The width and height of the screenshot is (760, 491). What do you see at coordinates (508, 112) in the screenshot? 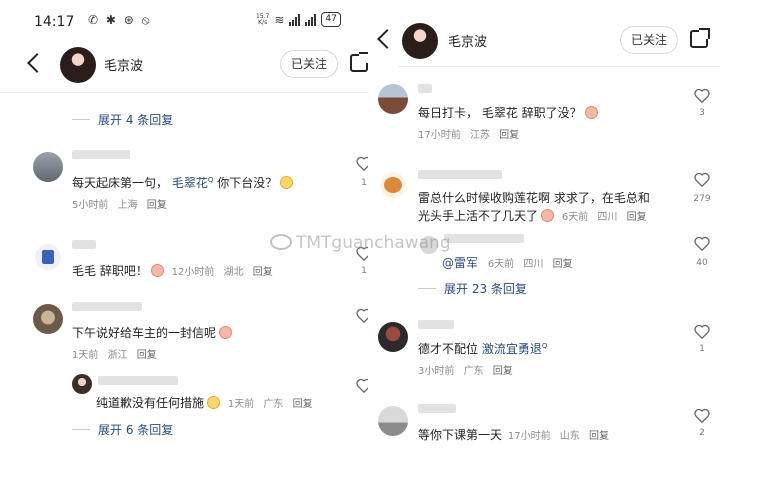
I see `comment-text: 每日打卡， 毛翠花 辞职了没？` at bounding box center [508, 112].